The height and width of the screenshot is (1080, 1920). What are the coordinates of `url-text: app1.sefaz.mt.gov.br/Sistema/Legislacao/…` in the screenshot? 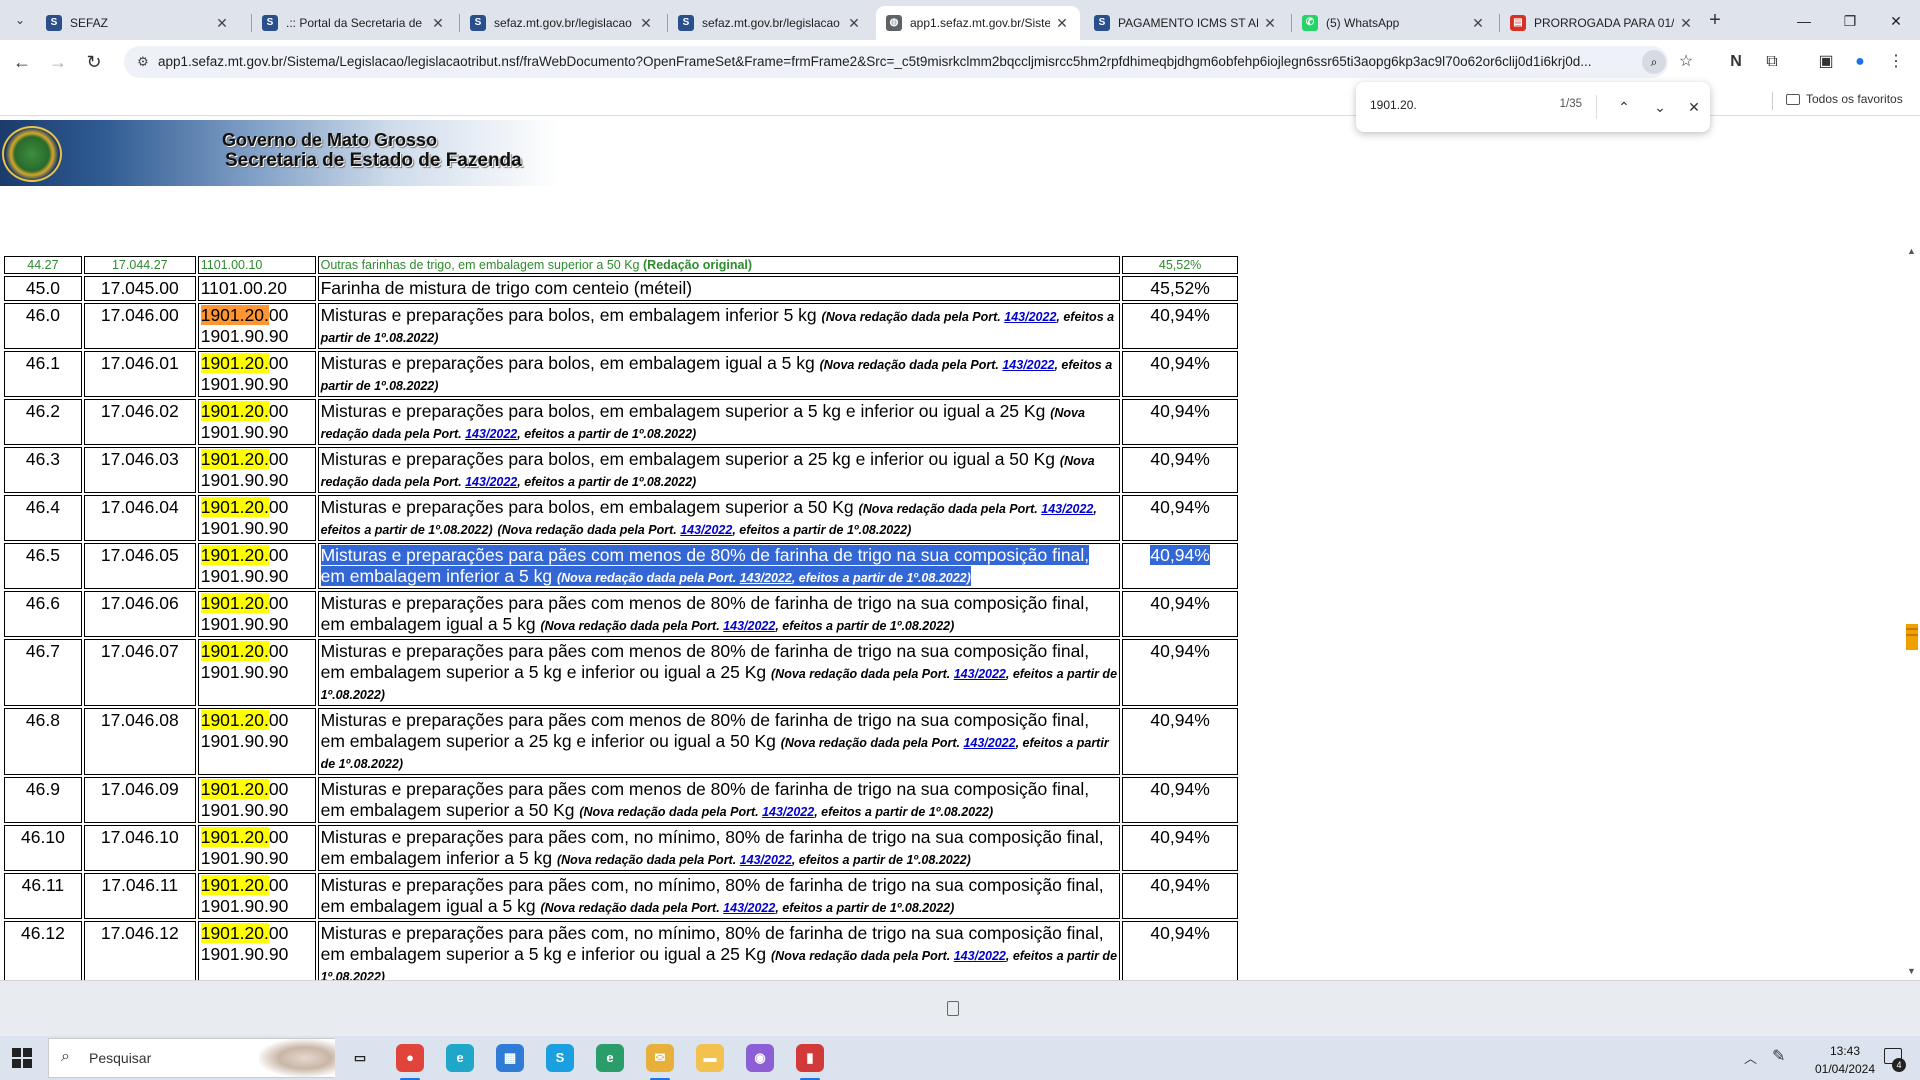 It's located at (908, 61).